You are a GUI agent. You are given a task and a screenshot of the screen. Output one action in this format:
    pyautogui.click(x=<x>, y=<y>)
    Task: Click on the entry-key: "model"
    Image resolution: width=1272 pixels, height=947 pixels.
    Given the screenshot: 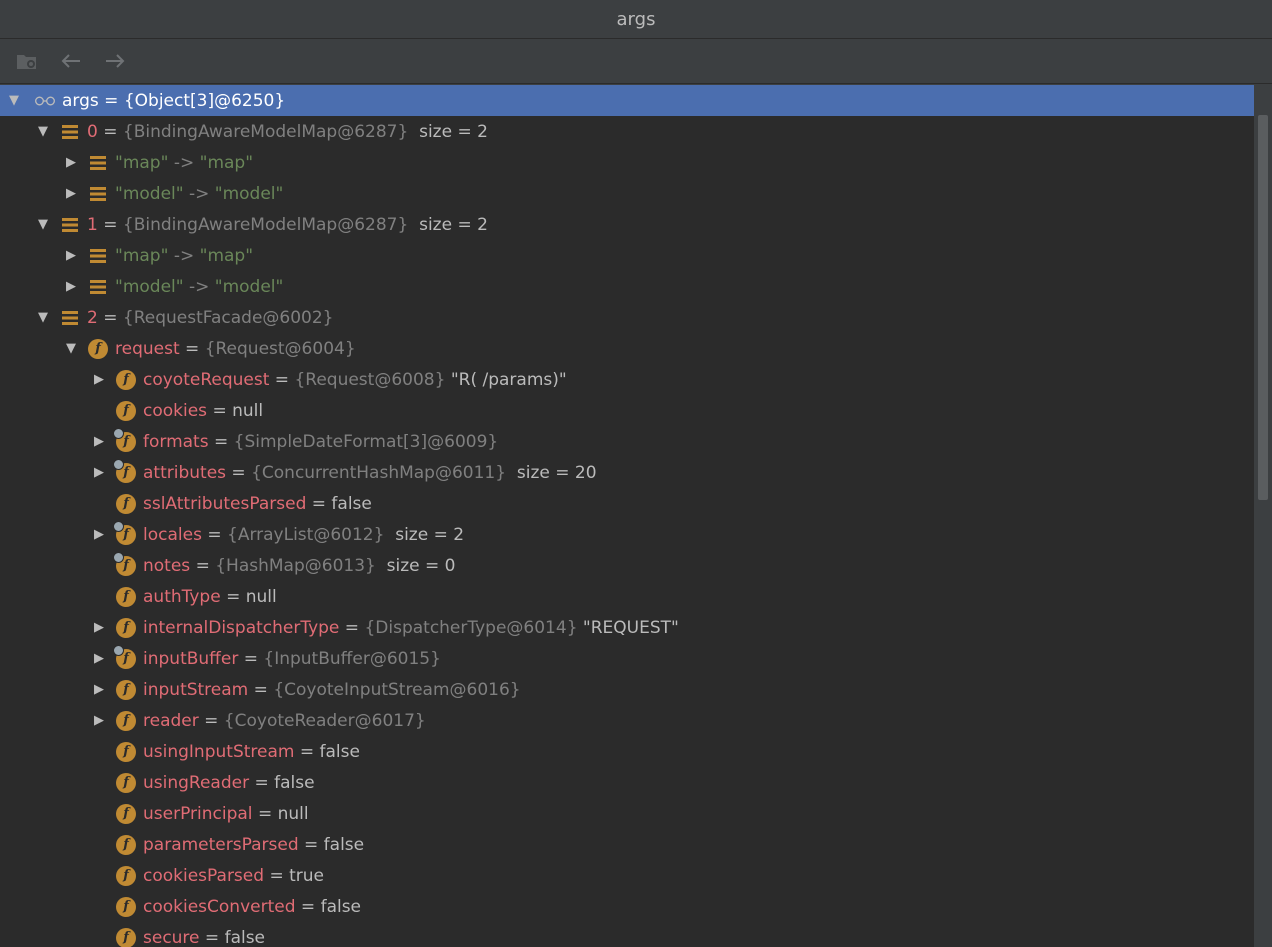 What is the action you would take?
    pyautogui.click(x=149, y=193)
    